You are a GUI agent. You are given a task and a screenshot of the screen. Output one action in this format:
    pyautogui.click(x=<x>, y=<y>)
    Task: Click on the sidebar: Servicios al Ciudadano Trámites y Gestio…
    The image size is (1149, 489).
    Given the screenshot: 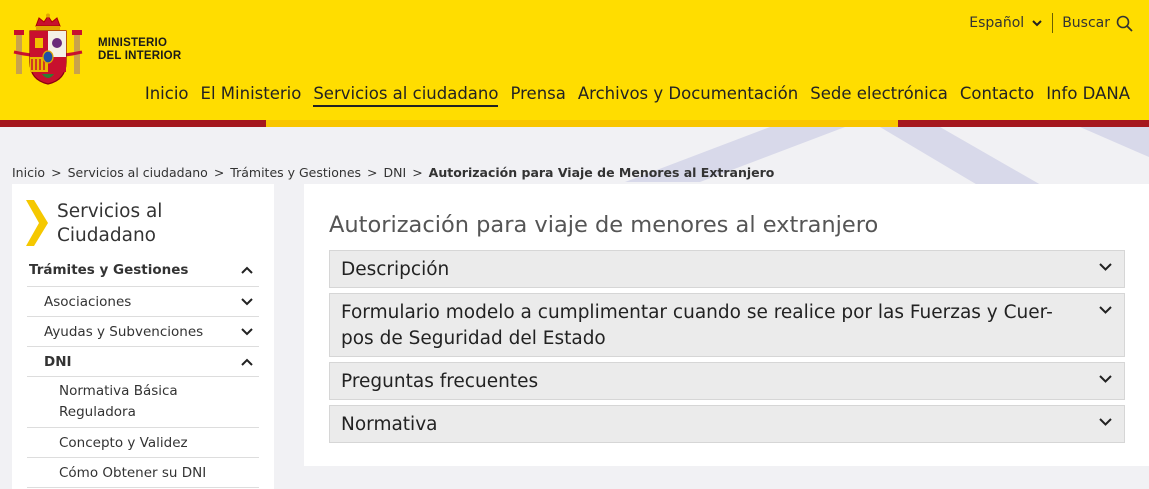 What is the action you would take?
    pyautogui.click(x=143, y=336)
    